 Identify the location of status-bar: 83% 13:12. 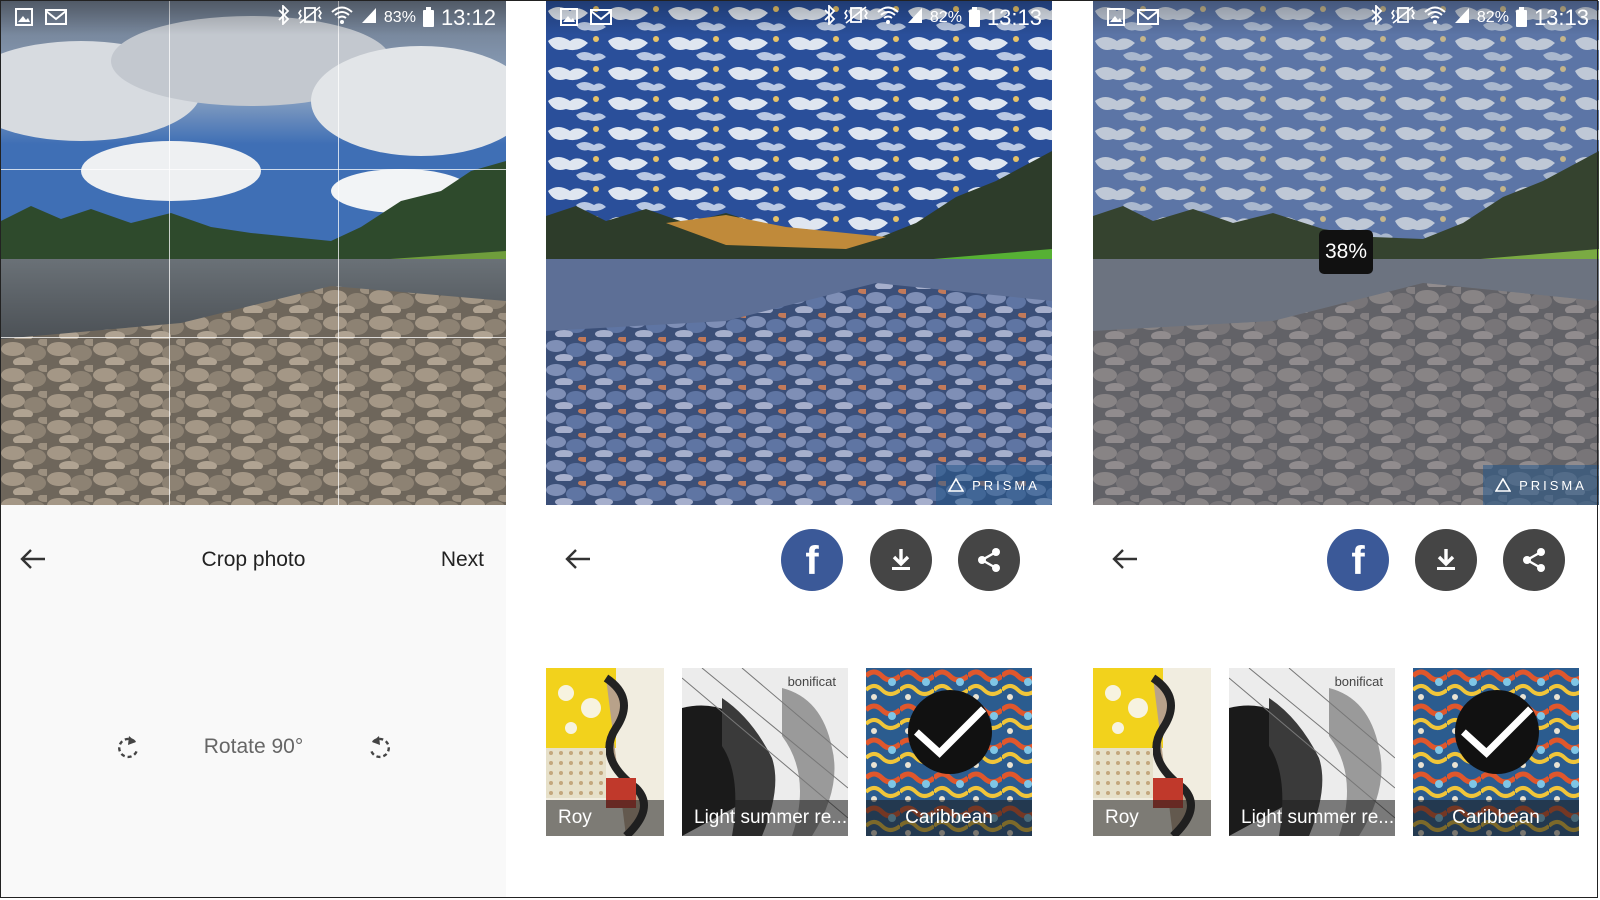
(253, 18).